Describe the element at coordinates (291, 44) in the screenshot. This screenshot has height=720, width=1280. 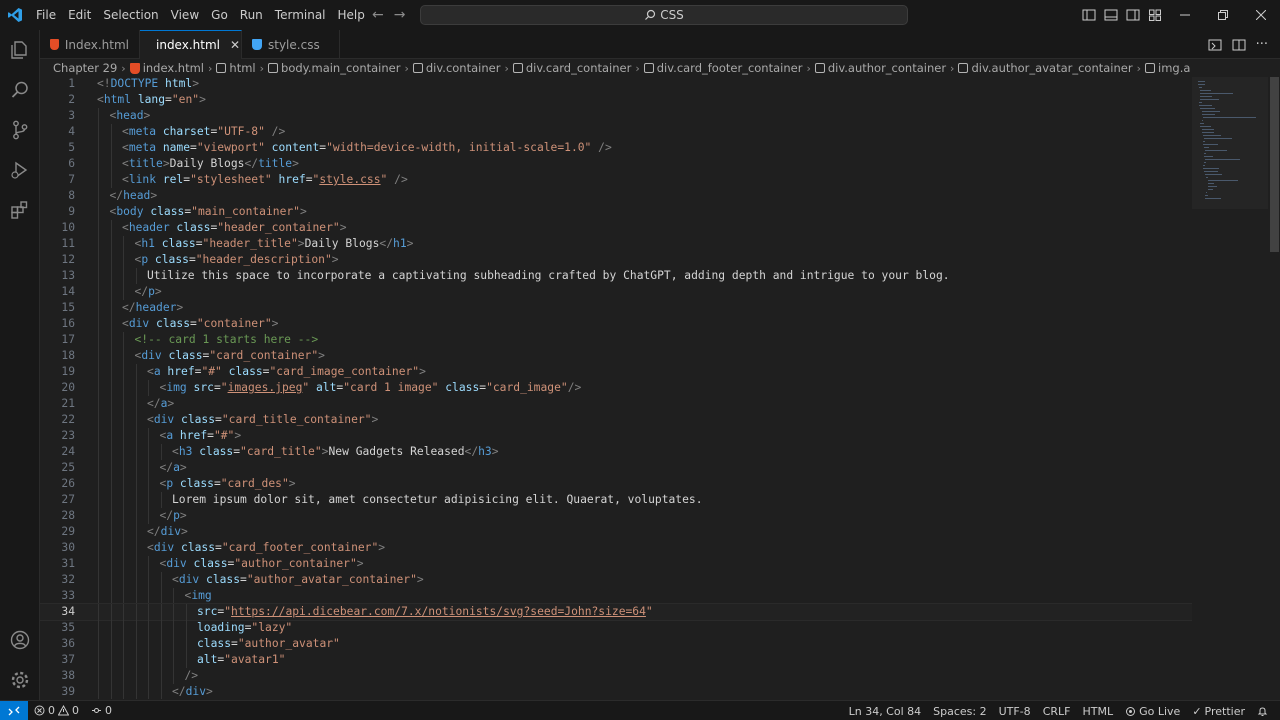
I see `tab-style-css: style.css` at that location.